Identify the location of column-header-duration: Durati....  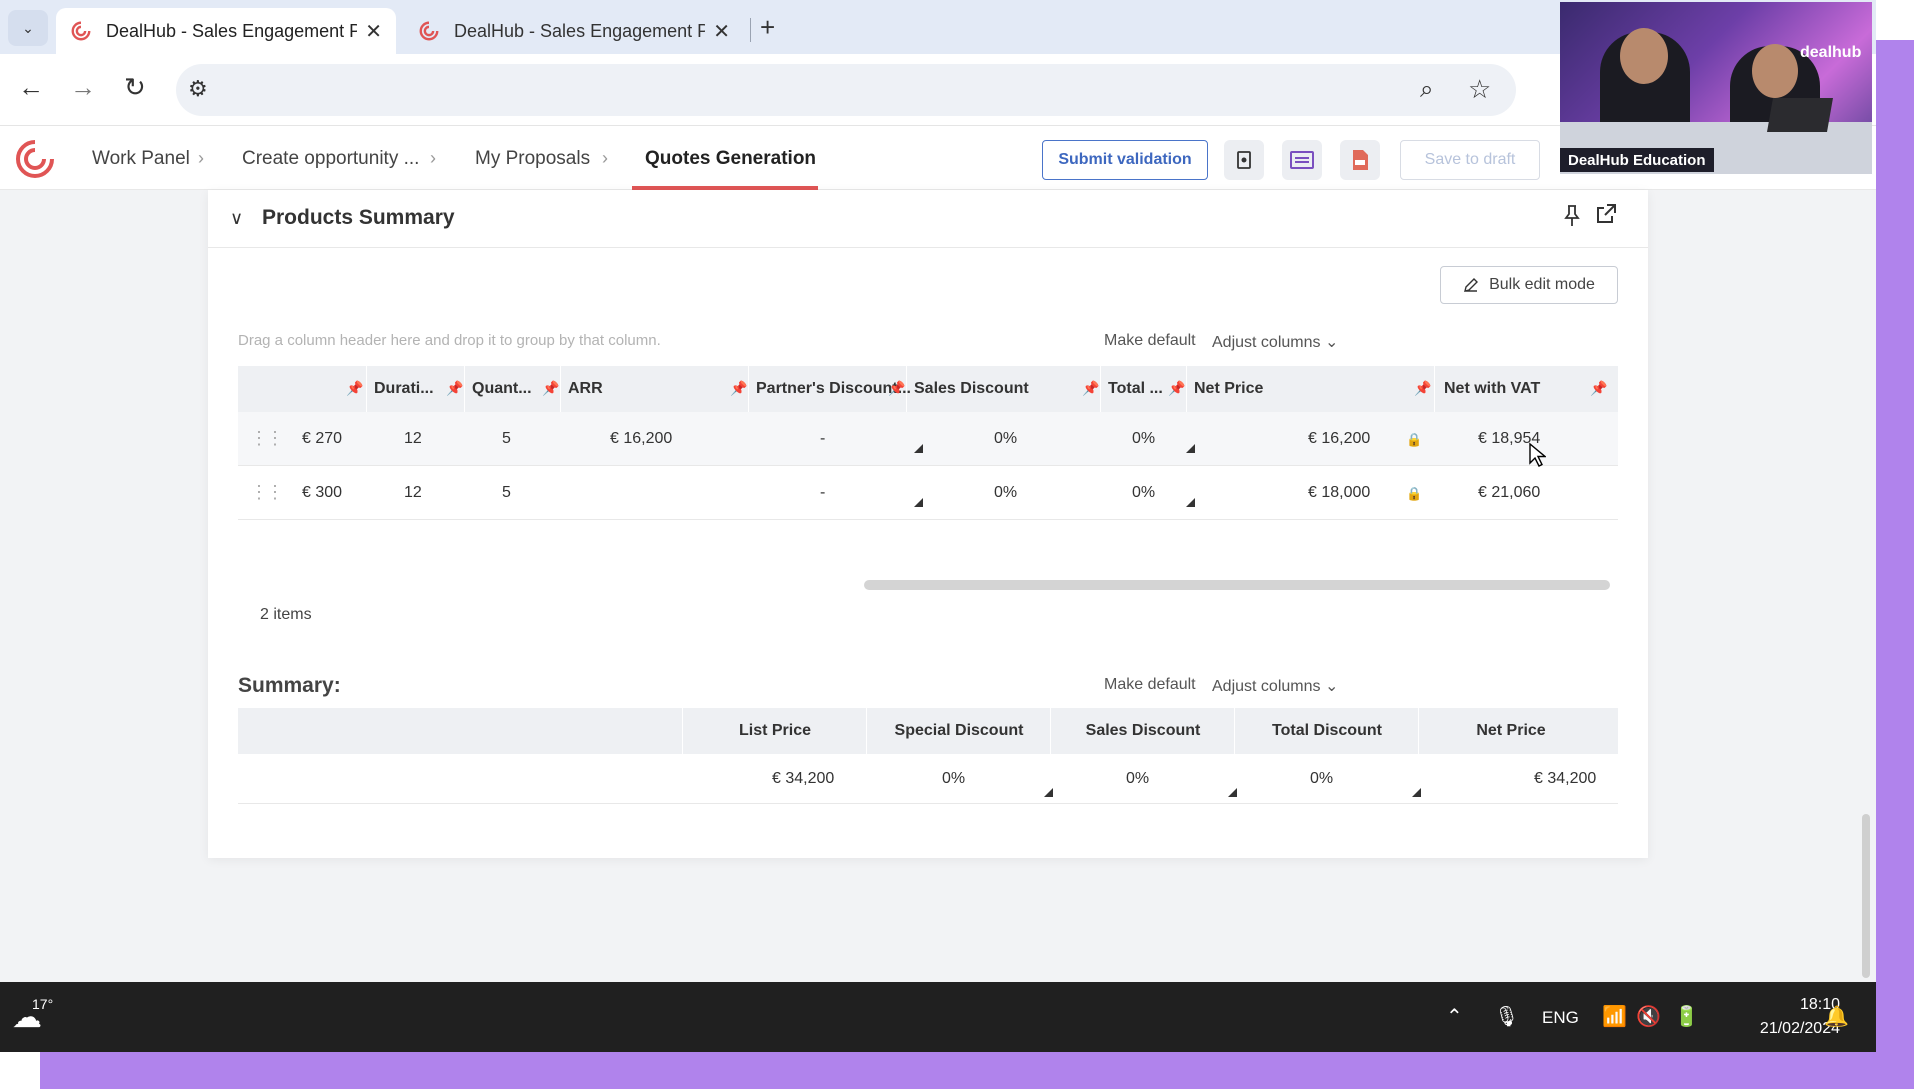
(409, 389).